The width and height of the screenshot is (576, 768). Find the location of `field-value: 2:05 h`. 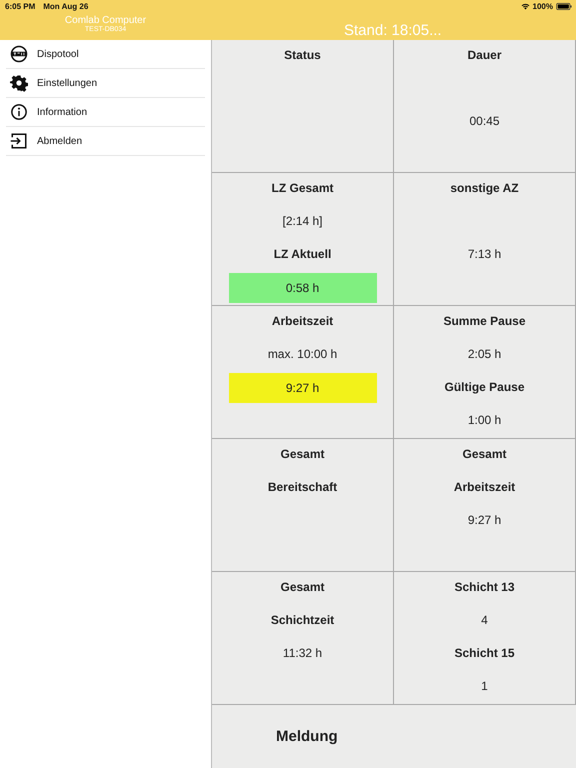

field-value: 2:05 h is located at coordinates (485, 354).